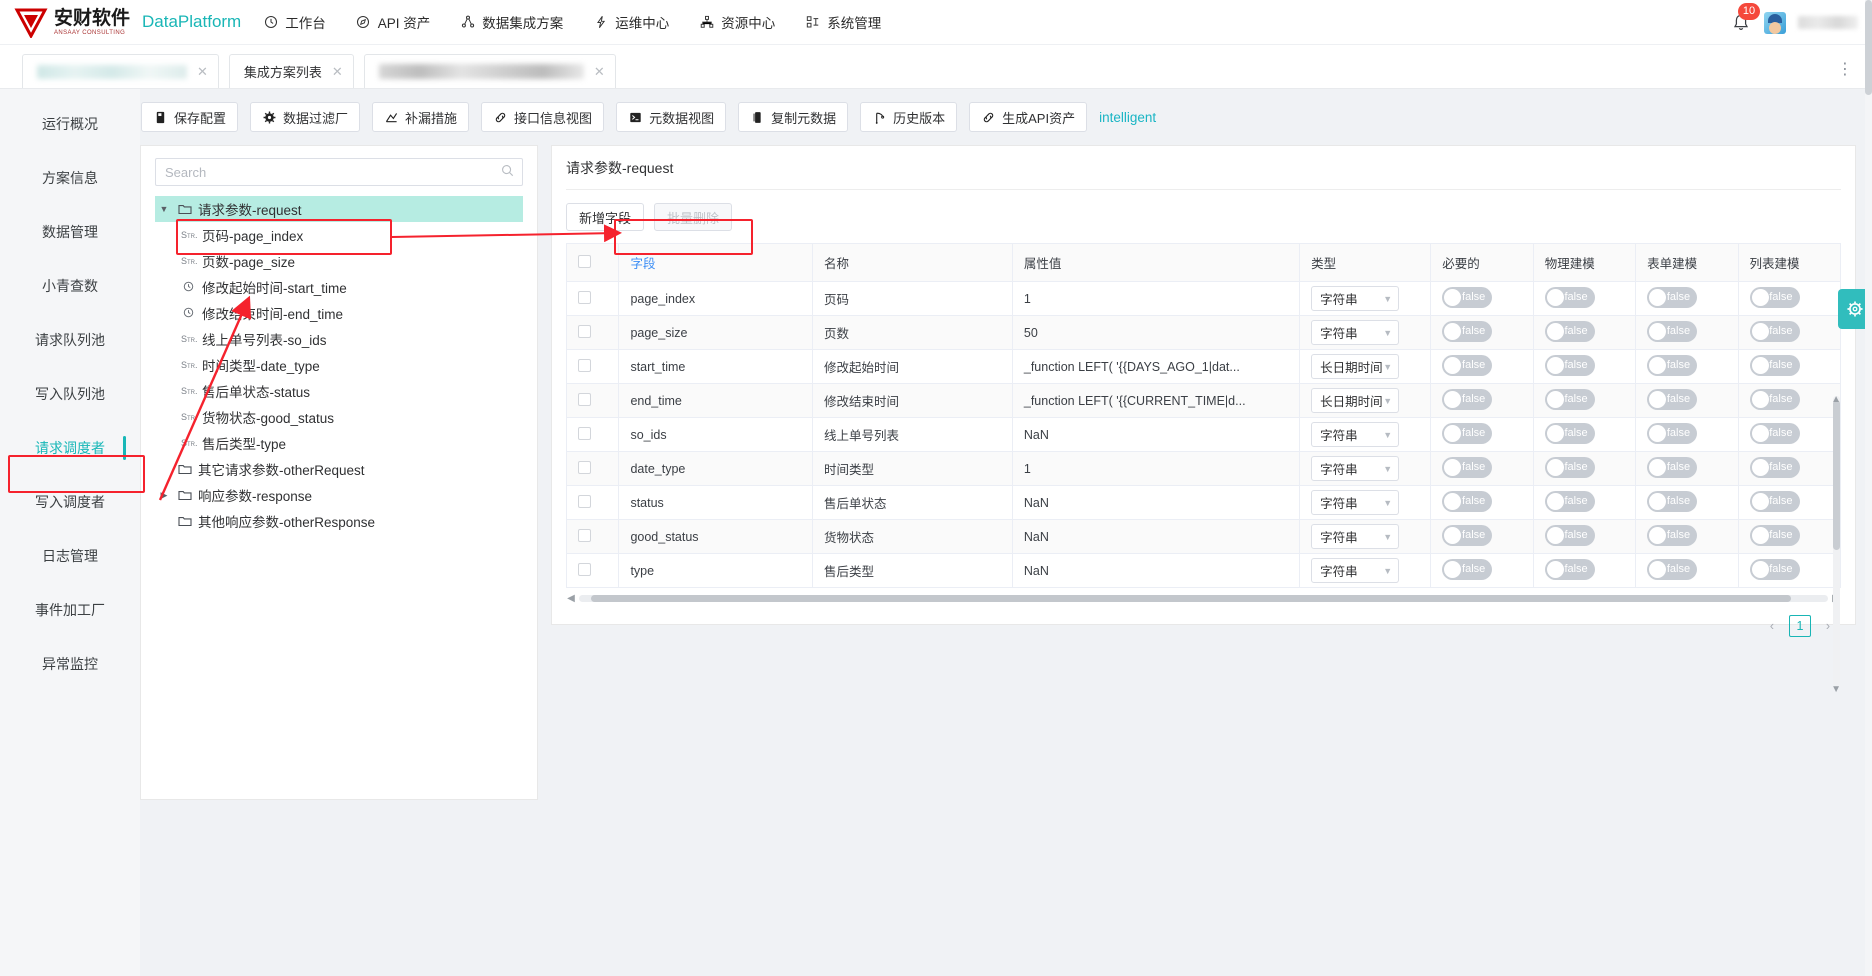  What do you see at coordinates (631, 22) in the screenshot?
I see `nav-item-ops-center: 运维中心` at bounding box center [631, 22].